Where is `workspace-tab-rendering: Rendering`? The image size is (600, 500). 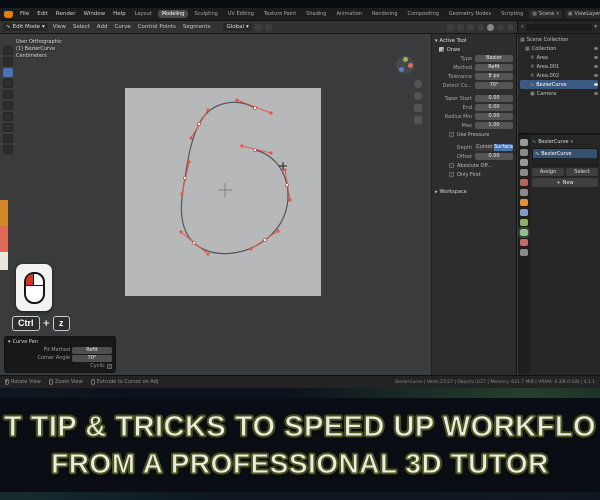
workspace-tab-rendering: Rendering is located at coordinates (385, 14).